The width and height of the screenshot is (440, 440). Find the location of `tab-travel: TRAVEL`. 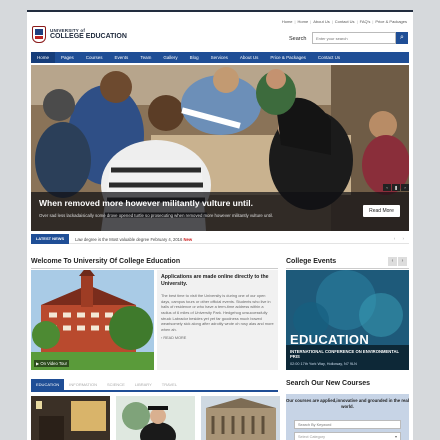

tab-travel: TRAVEL is located at coordinates (169, 384).